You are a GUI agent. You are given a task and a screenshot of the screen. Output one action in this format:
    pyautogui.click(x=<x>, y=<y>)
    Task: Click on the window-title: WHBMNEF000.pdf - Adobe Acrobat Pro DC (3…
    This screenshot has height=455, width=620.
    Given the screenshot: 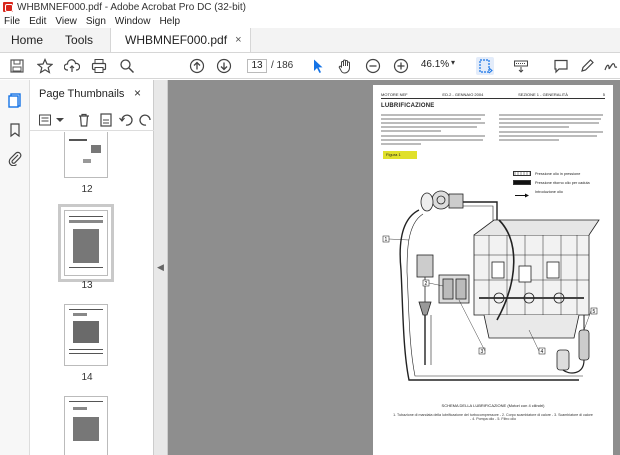 What is the action you would take?
    pyautogui.click(x=131, y=7)
    